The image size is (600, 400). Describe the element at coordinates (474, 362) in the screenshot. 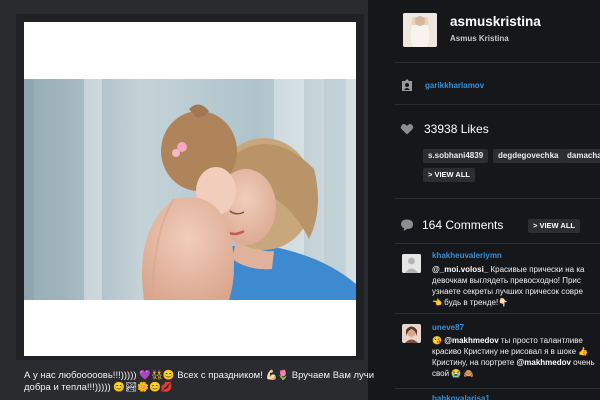

I see `comment-line-text: Кристину, на портрете` at that location.